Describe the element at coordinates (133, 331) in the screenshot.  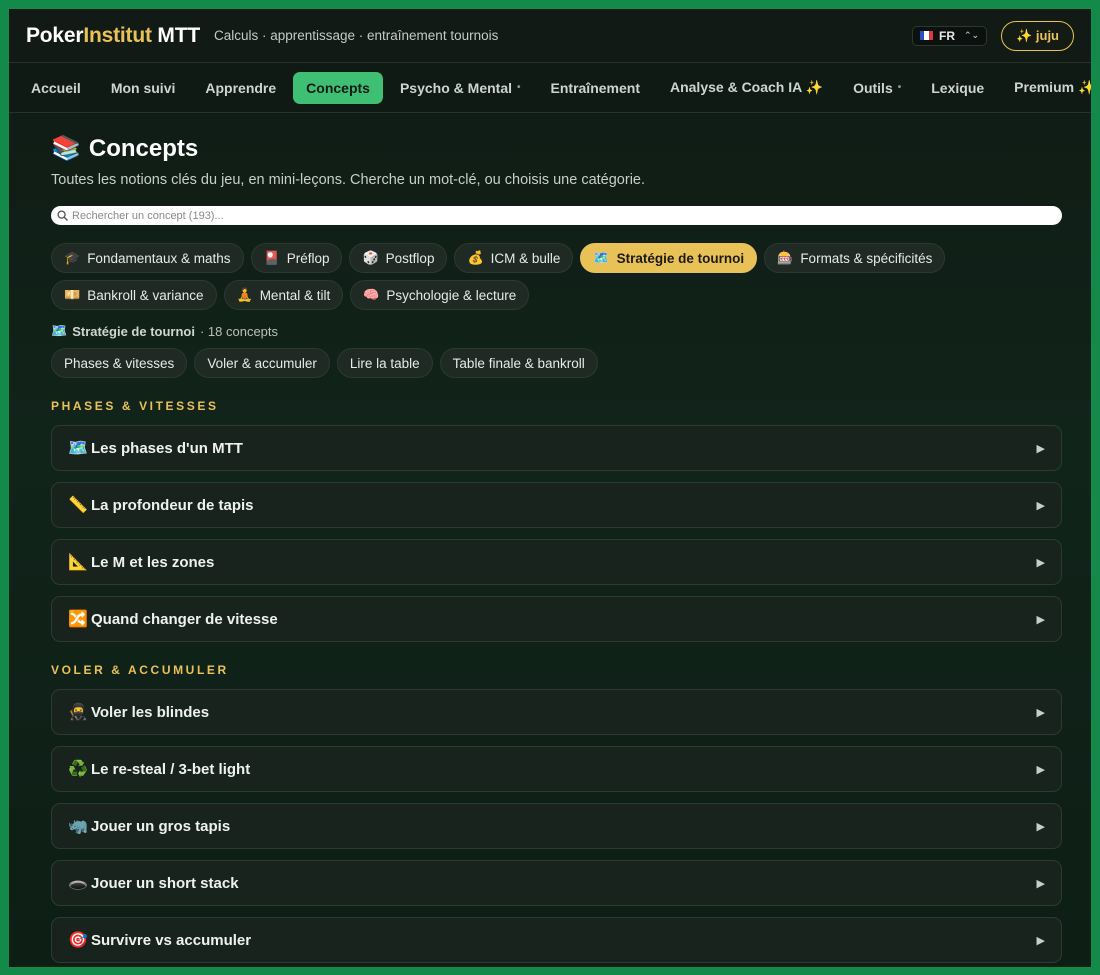
I see `current-category-name: Stratégie de tournoi` at that location.